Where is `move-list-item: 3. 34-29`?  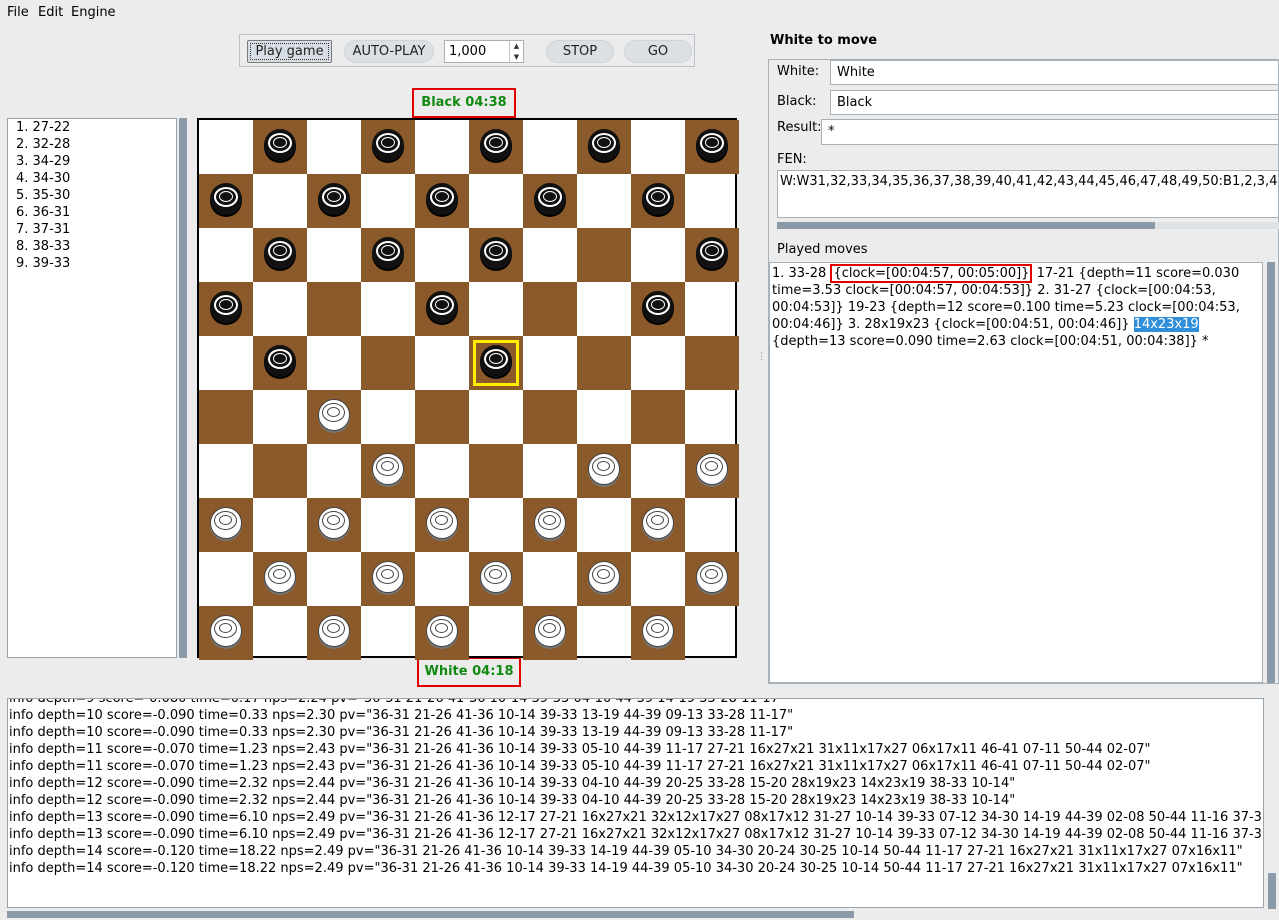
move-list-item: 3. 34-29 is located at coordinates (43, 161).